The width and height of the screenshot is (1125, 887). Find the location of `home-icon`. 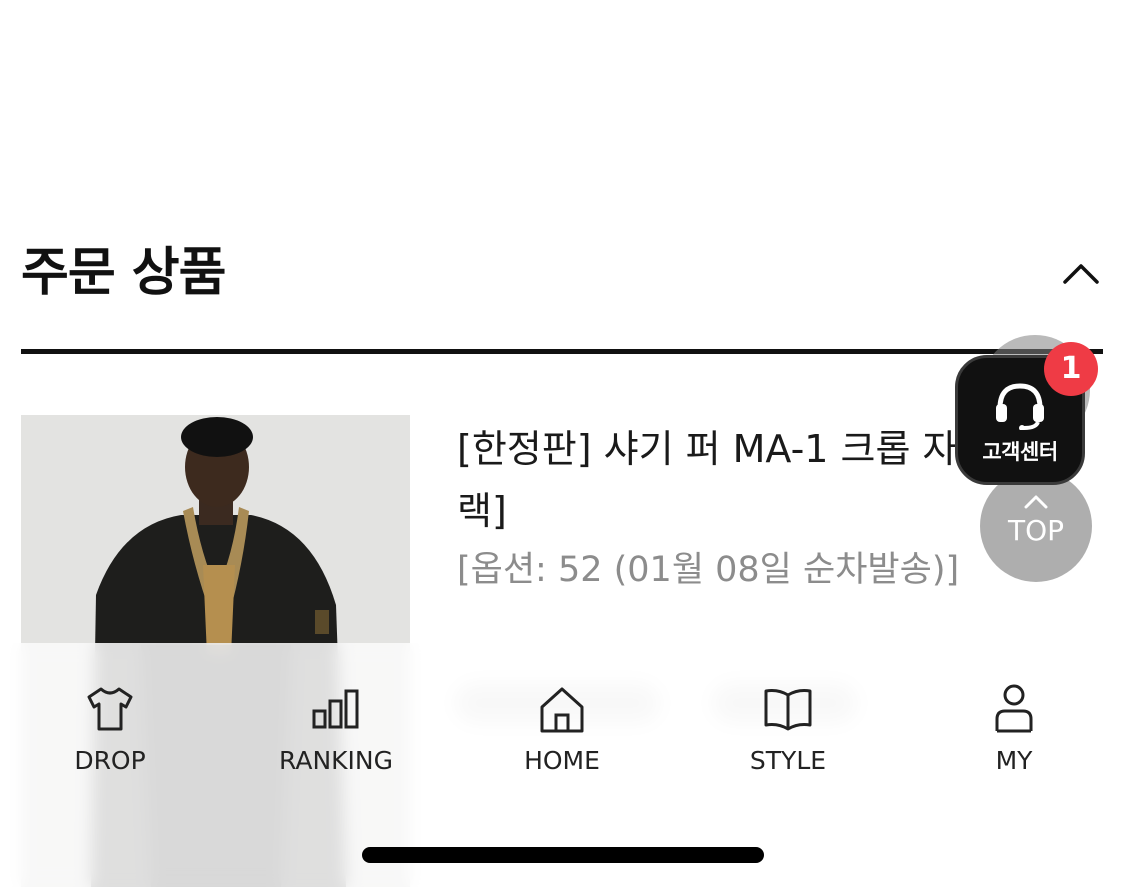

home-icon is located at coordinates (562, 710).